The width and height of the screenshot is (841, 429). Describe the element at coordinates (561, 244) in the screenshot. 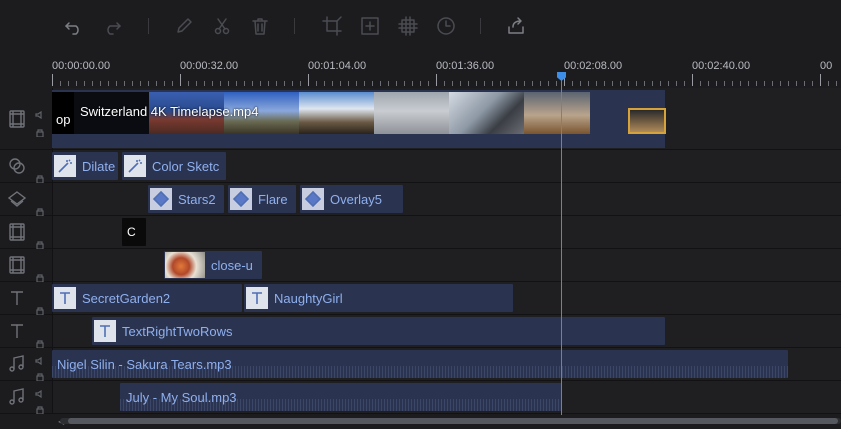

I see `playhead-line` at that location.